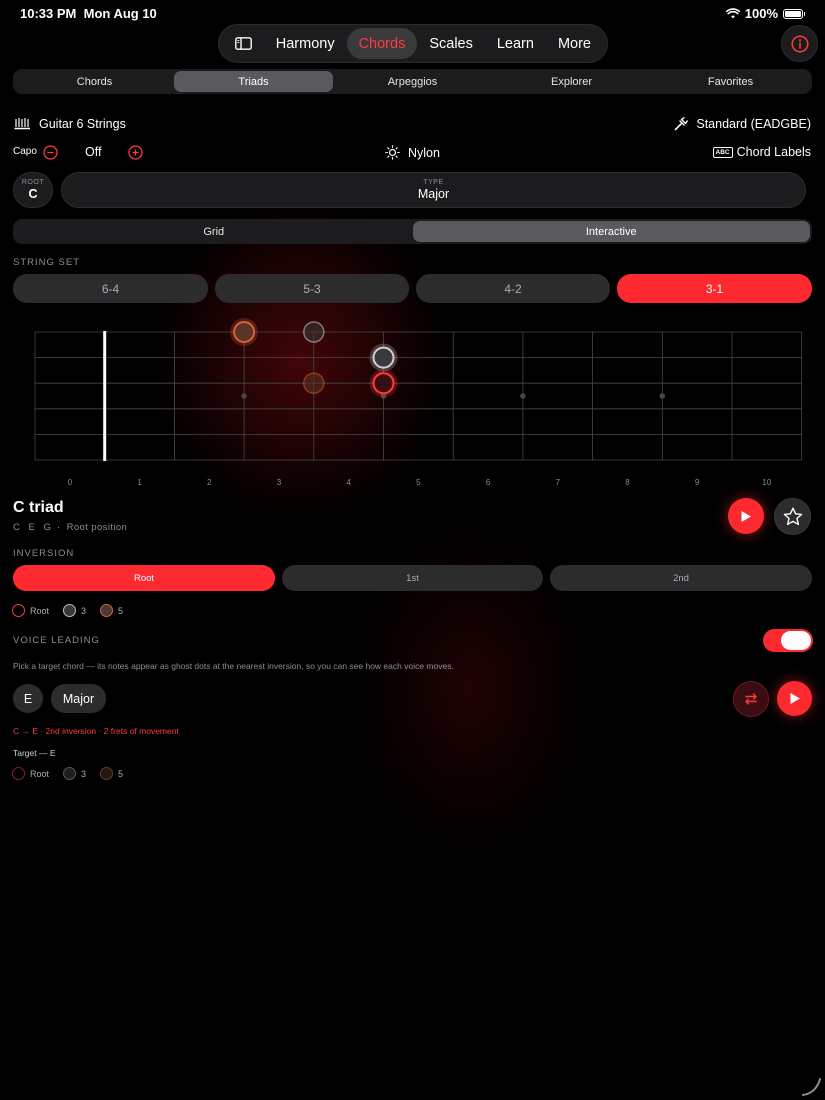 The height and width of the screenshot is (1100, 825). Describe the element at coordinates (28, 698) in the screenshot. I see `target-root-button: E` at that location.